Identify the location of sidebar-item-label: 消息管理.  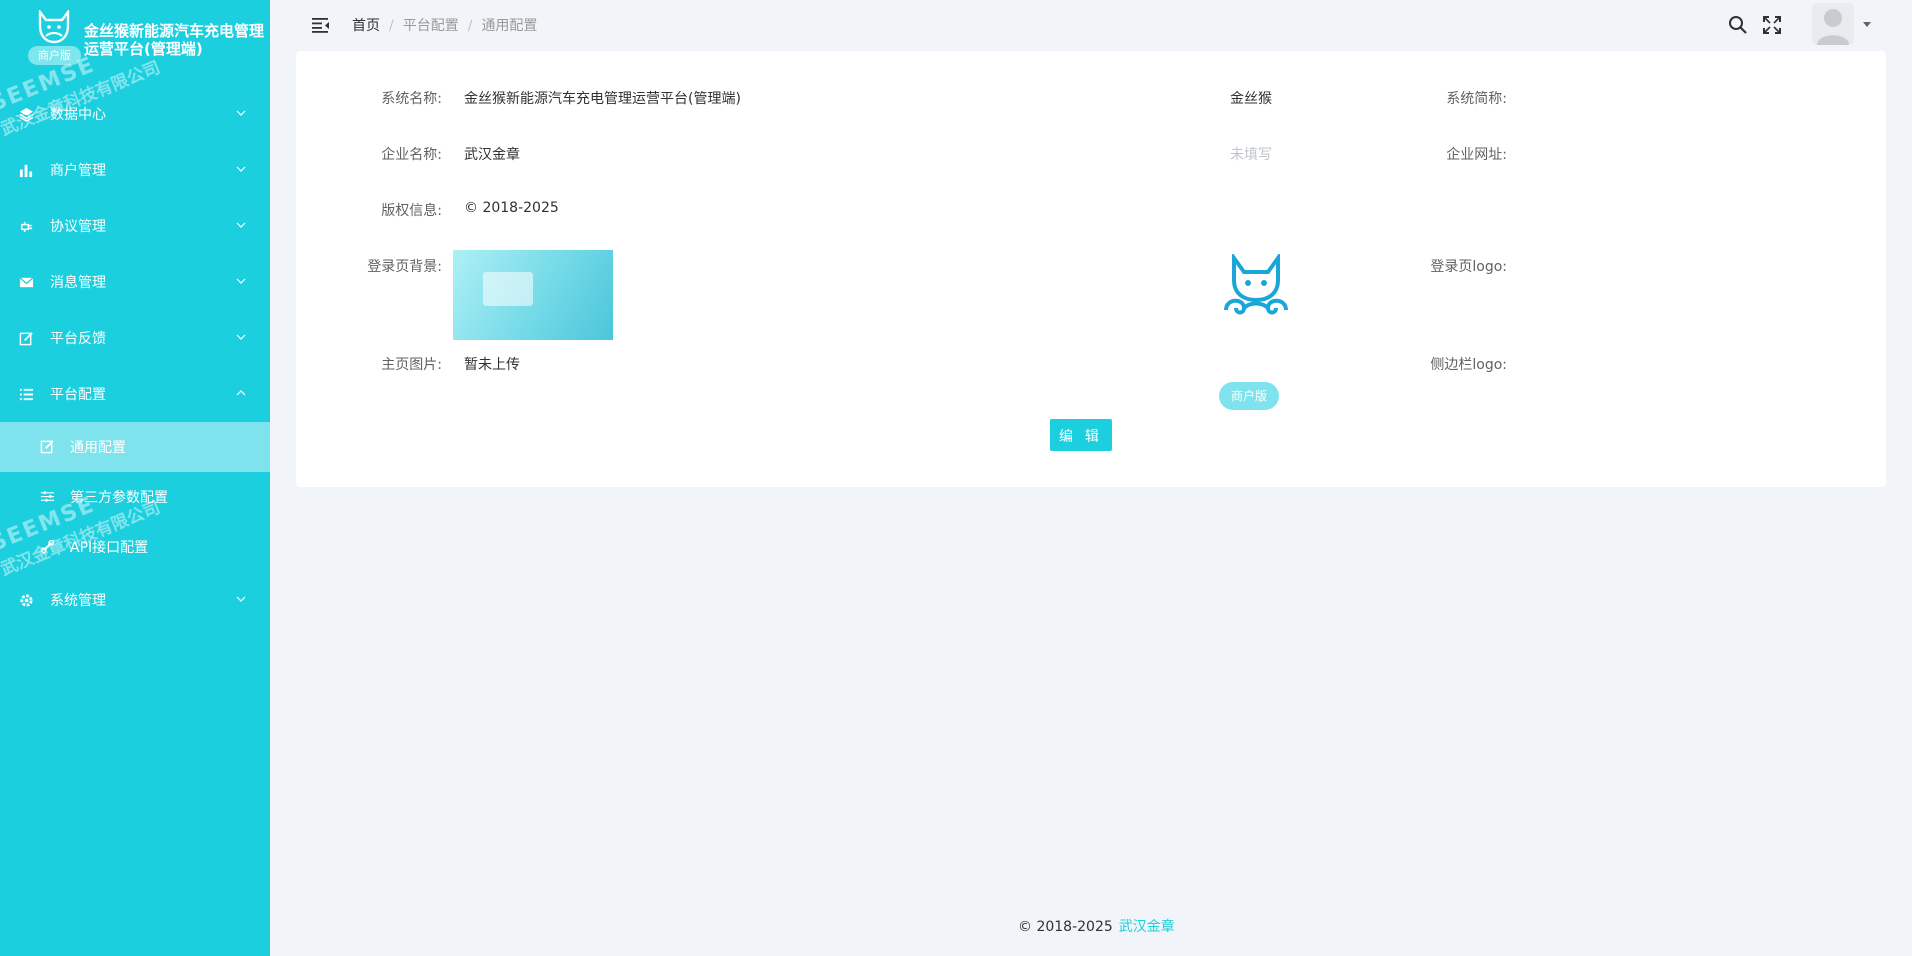
(78, 283).